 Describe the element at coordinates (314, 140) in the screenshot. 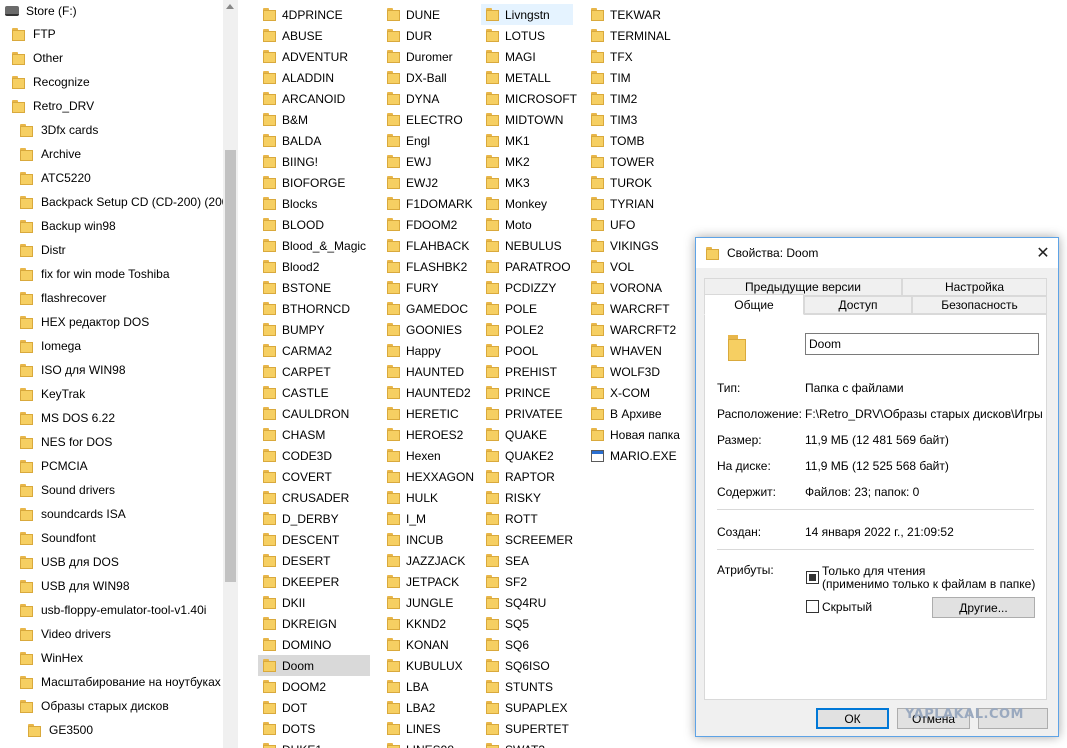

I see `file-item: BALDA` at that location.